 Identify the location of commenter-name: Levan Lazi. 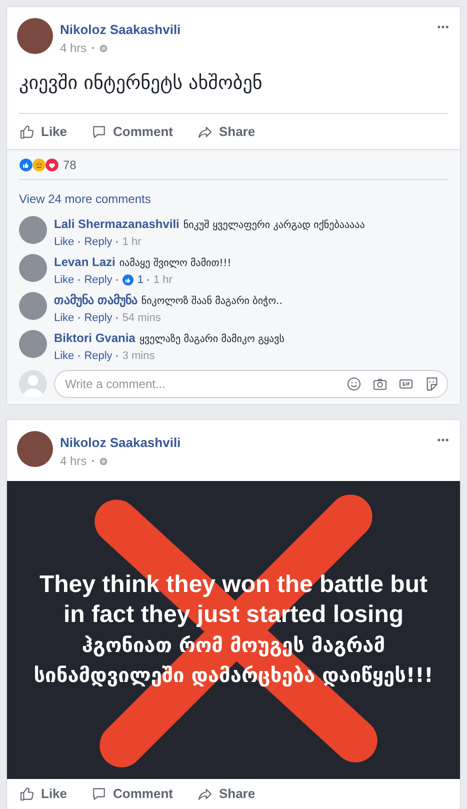
(85, 262).